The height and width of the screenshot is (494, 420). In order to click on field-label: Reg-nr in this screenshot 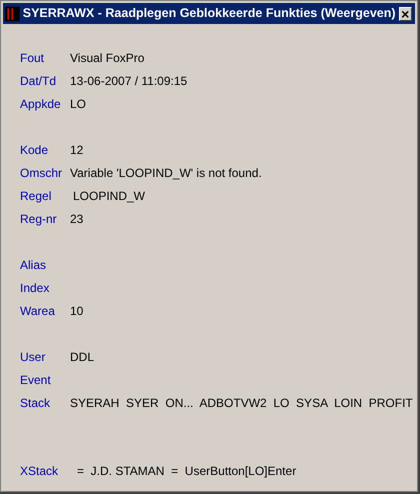, I will do `click(39, 219)`.